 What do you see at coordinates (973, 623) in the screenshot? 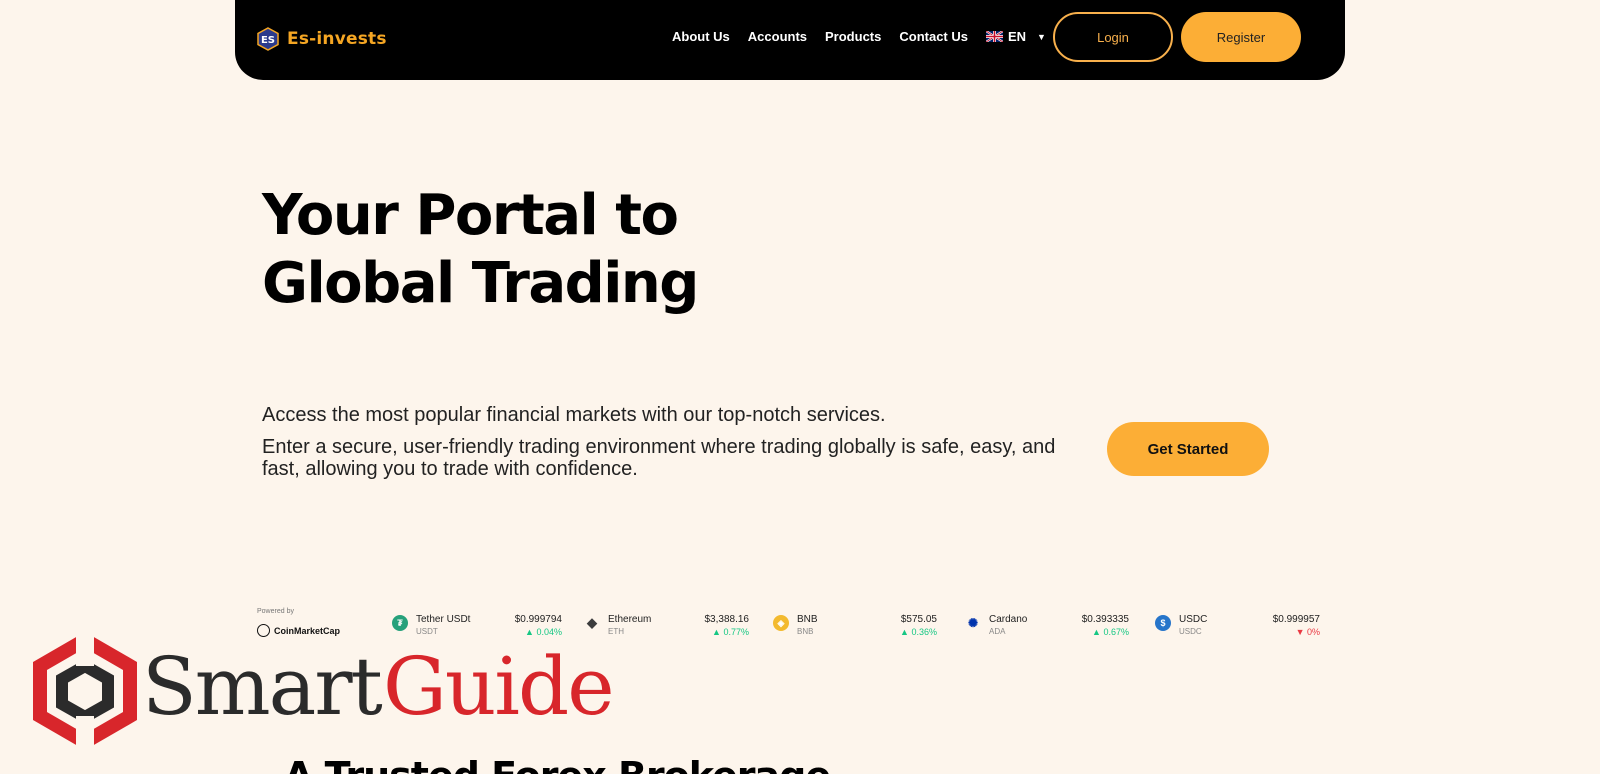
I see `cardano-icon: ✺` at bounding box center [973, 623].